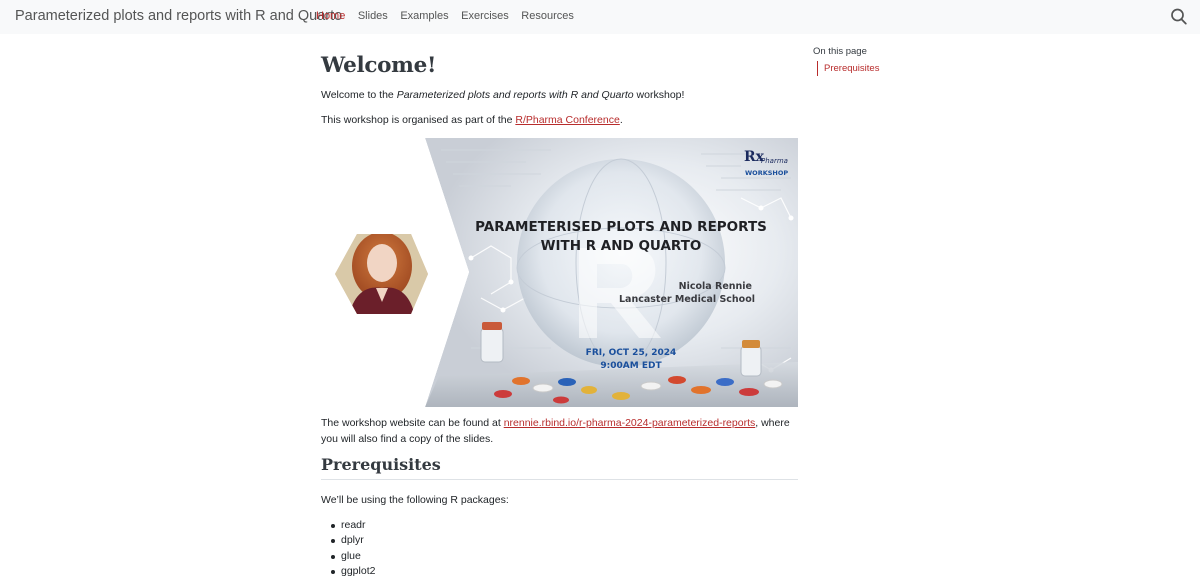  I want to click on banner-speaker-org: Lancaster Medical School, so click(687, 299).